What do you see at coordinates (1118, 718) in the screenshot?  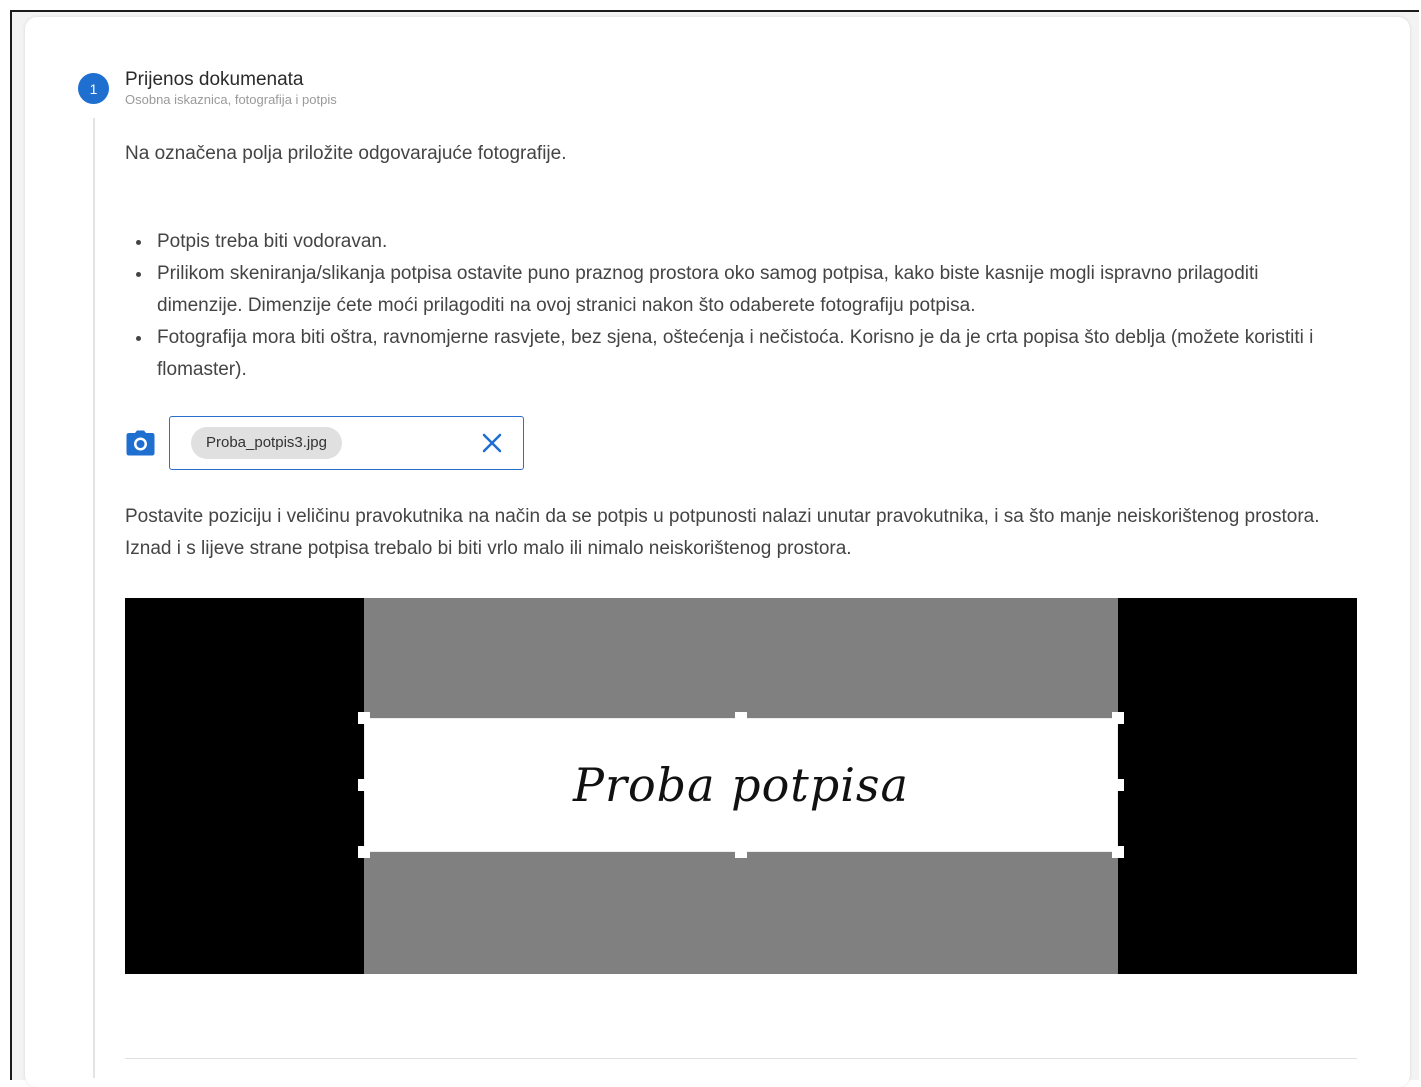 I see `crop-handle-top-right` at bounding box center [1118, 718].